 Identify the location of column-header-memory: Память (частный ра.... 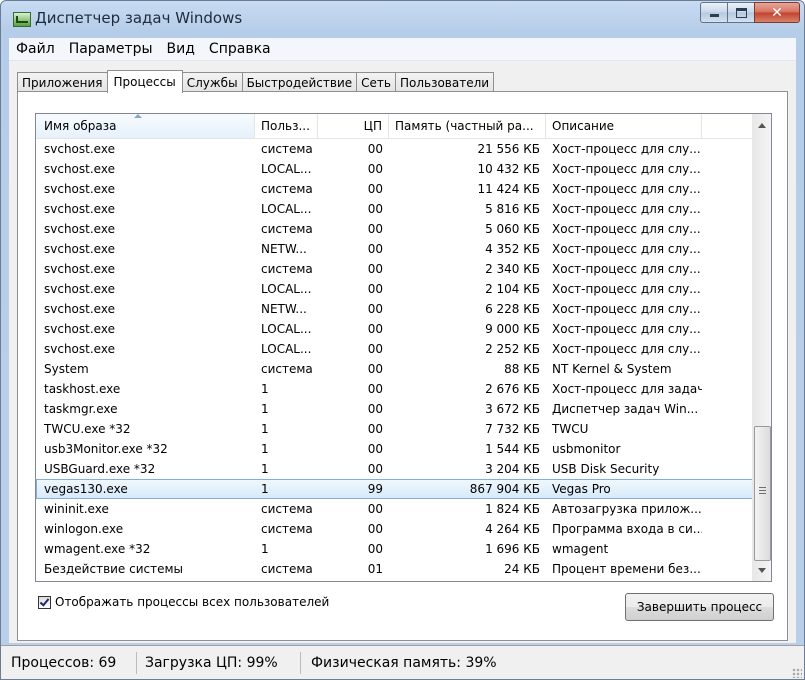
(467, 126).